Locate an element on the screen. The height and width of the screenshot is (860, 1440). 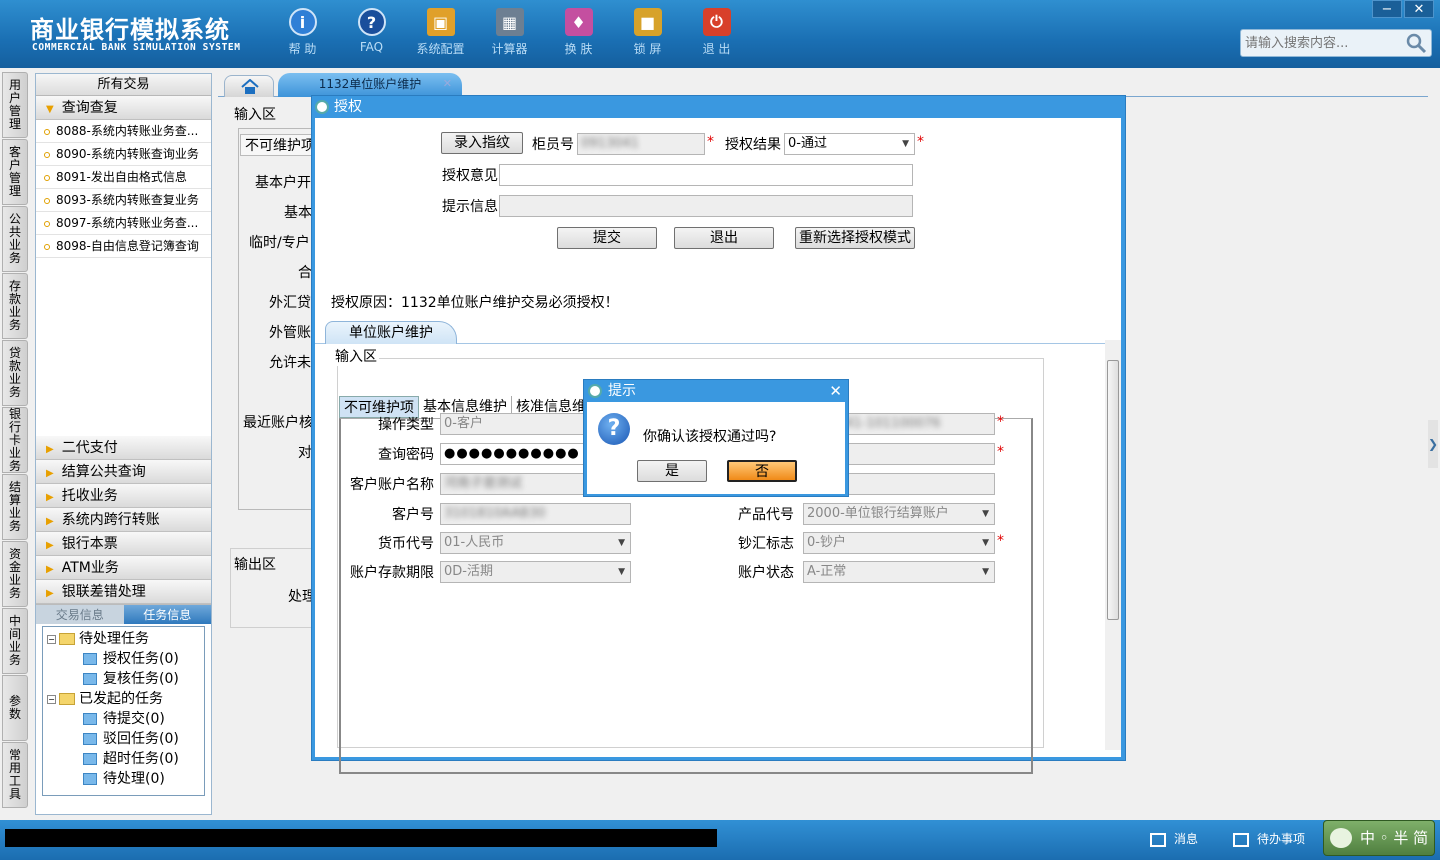
deposit-term-label: 账户存款期限 is located at coordinates (392, 573).